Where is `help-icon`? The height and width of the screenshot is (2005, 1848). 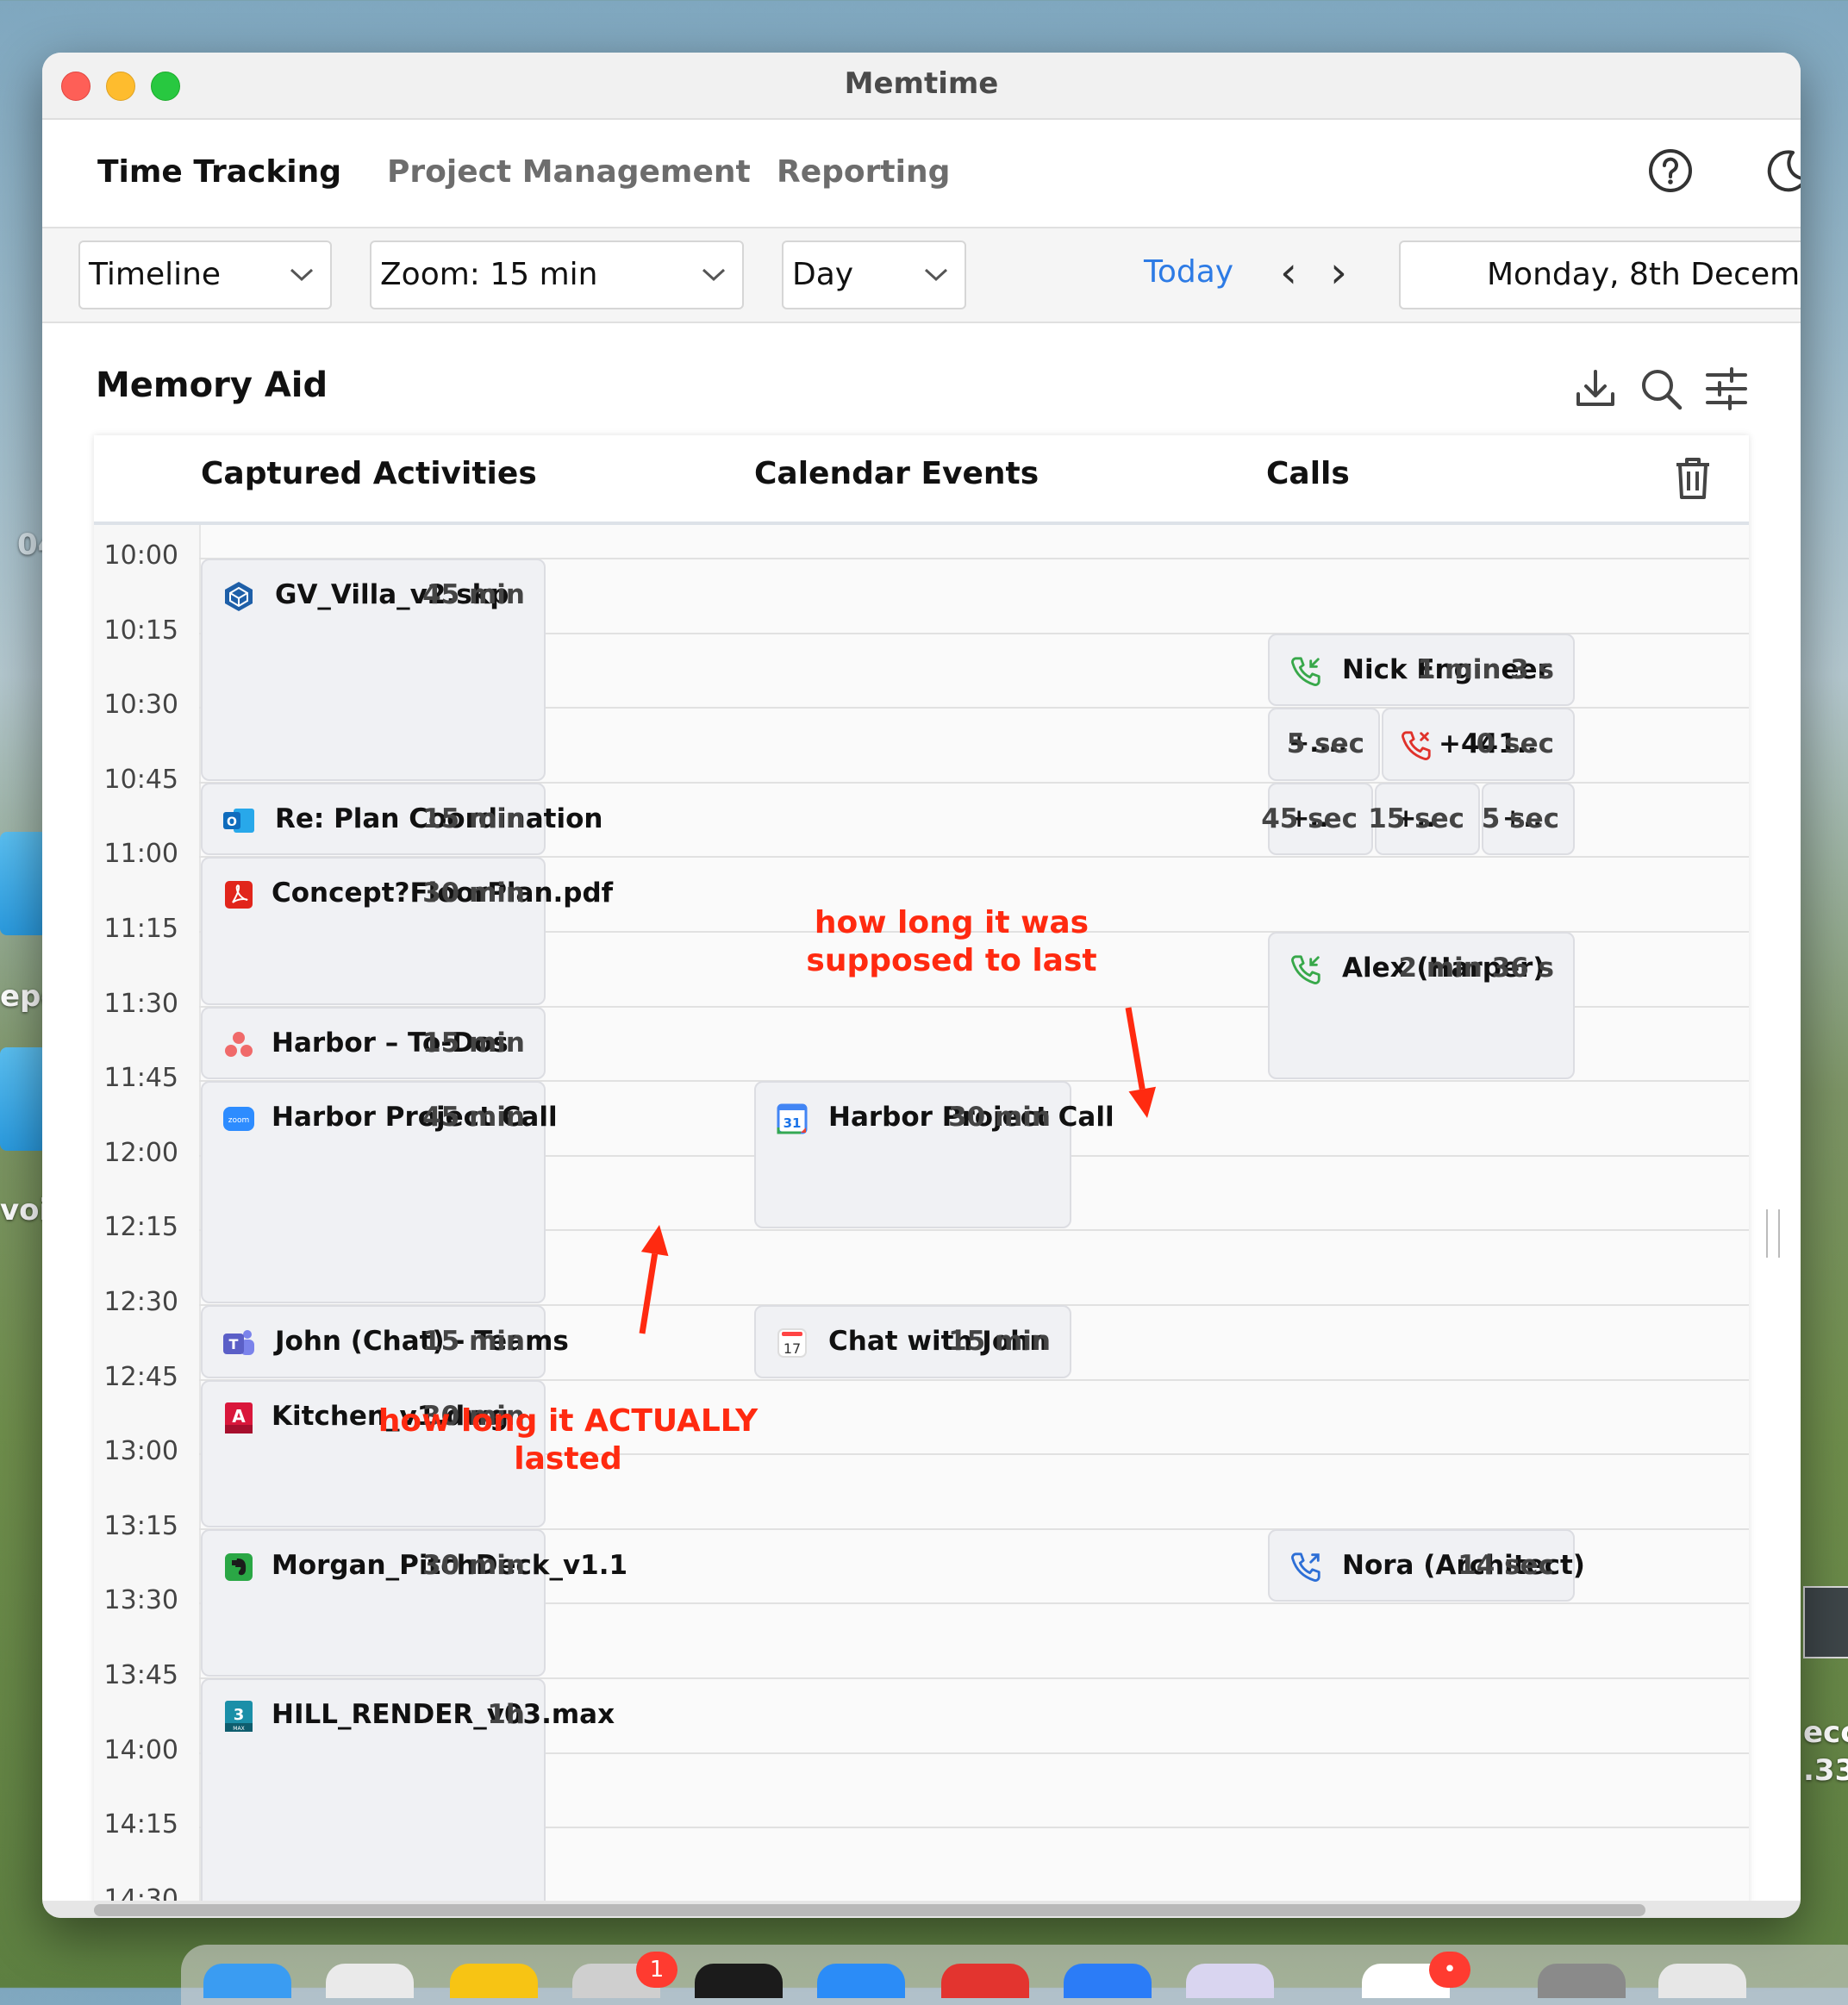
help-icon is located at coordinates (1670, 170).